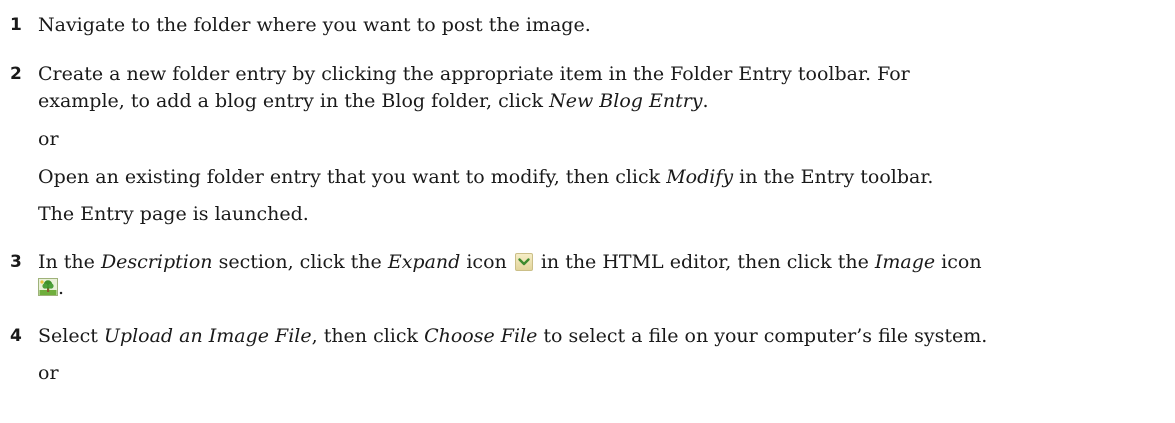 The height and width of the screenshot is (423, 1175). Describe the element at coordinates (173, 214) in the screenshot. I see `step-2-result: The Entry page is launched.` at that location.